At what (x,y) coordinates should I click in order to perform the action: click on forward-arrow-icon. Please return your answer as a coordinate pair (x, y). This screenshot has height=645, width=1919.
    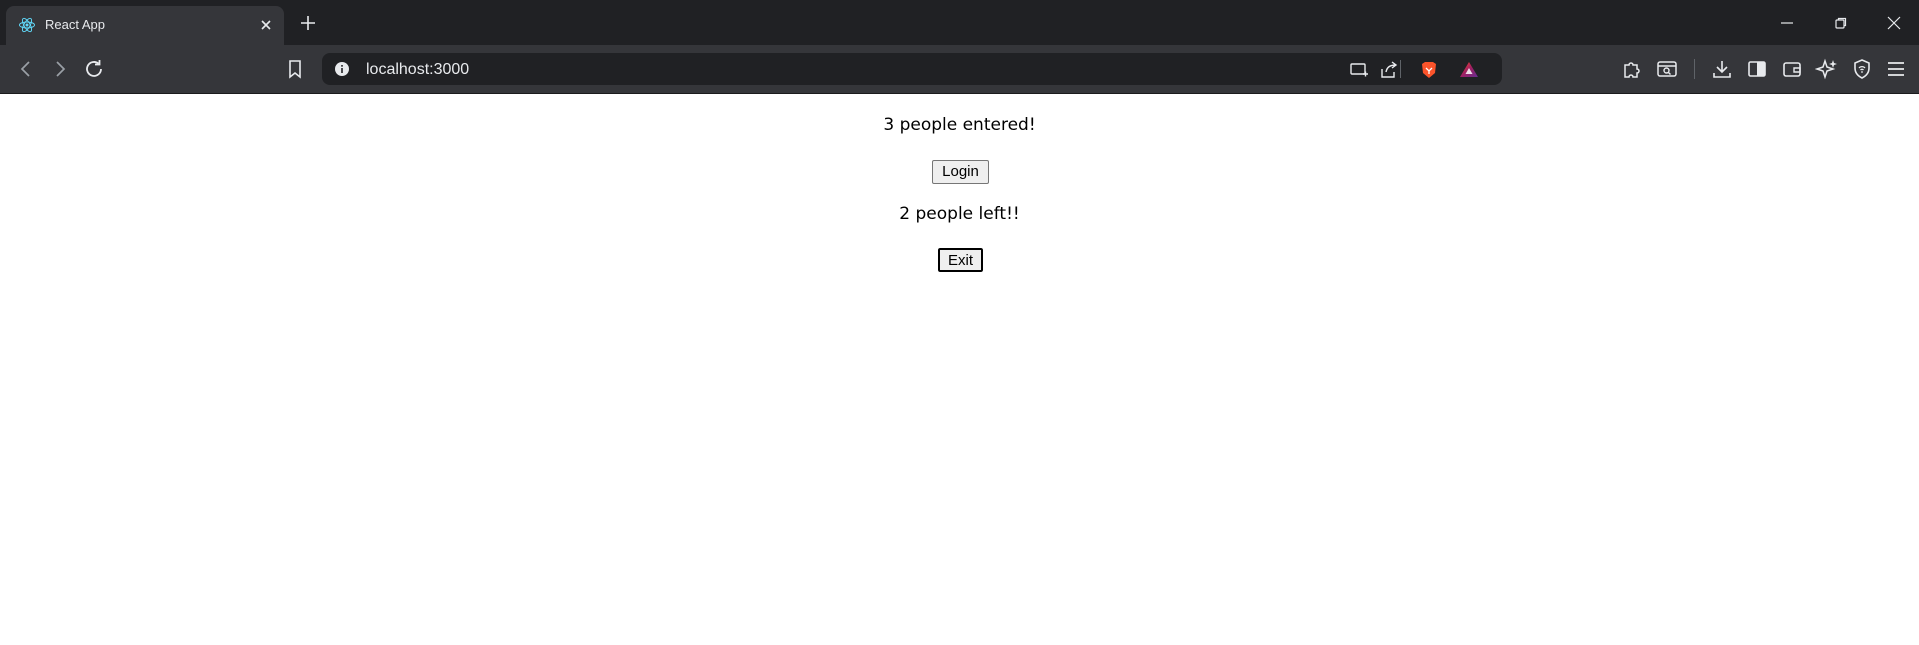
    Looking at the image, I should click on (60, 69).